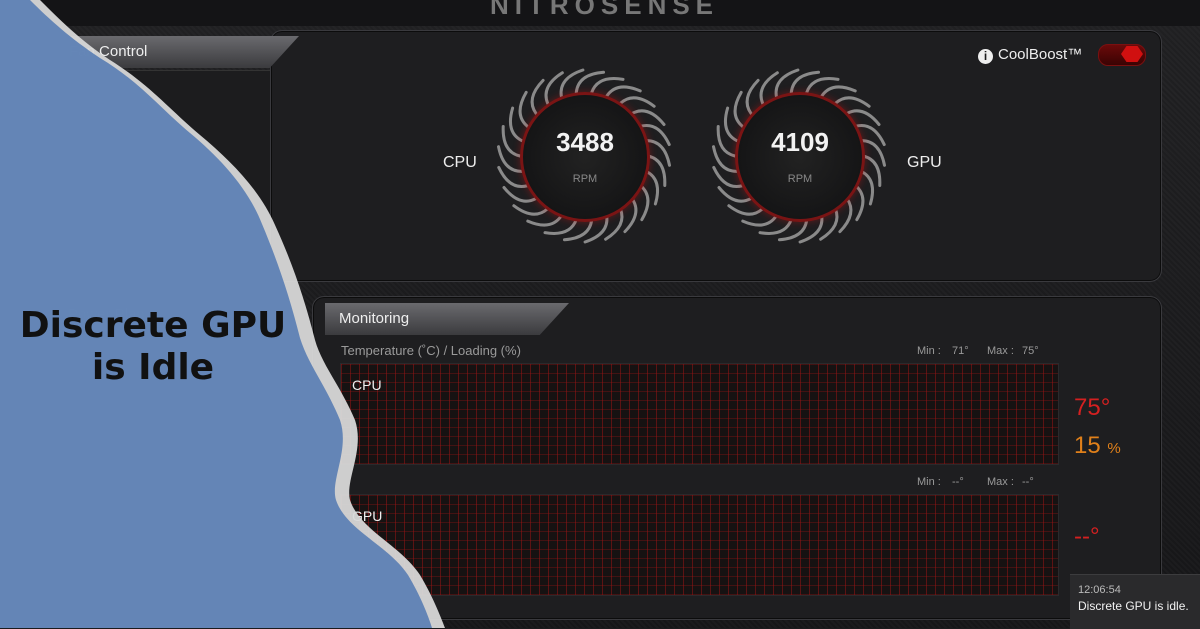 Image resolution: width=1200 pixels, height=629 pixels. What do you see at coordinates (1000, 351) in the screenshot?
I see `cpu-max-label: Max :` at bounding box center [1000, 351].